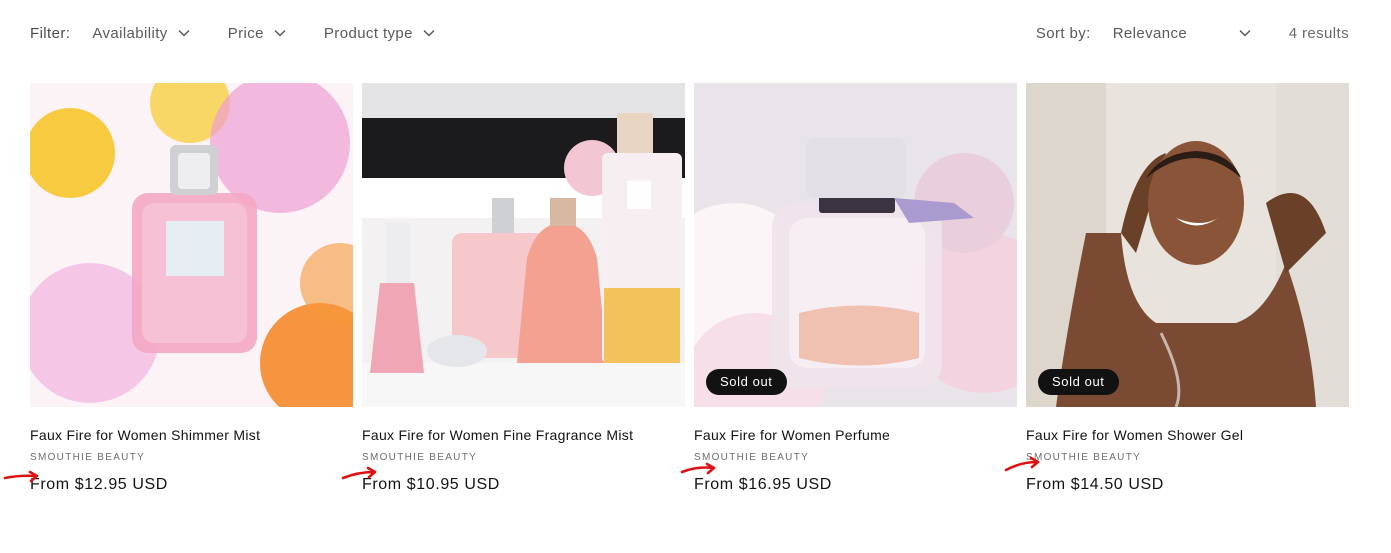 This screenshot has width=1391, height=553. I want to click on product-title: Faux Fire for Women Shower Gel, so click(1187, 435).